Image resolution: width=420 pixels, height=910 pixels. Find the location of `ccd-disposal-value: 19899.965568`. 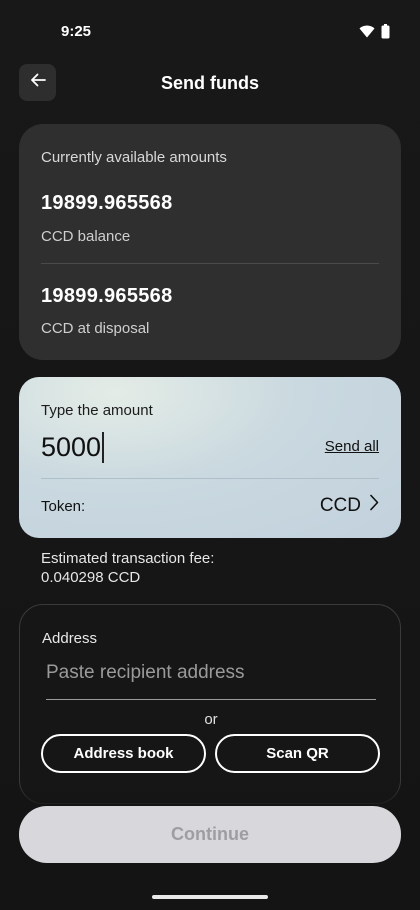

ccd-disposal-value: 19899.965568 is located at coordinates (107, 296).